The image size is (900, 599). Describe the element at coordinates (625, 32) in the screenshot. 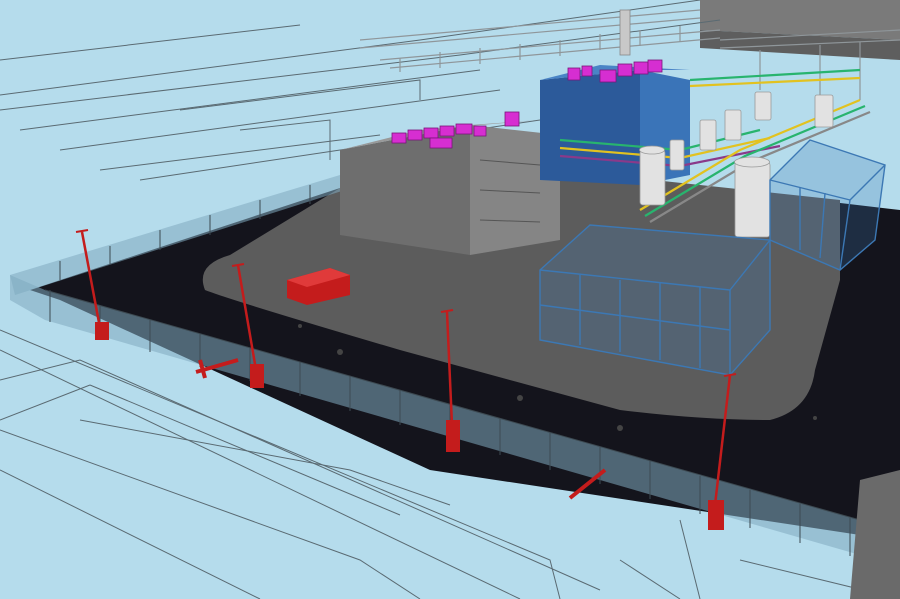

I see `stack` at that location.